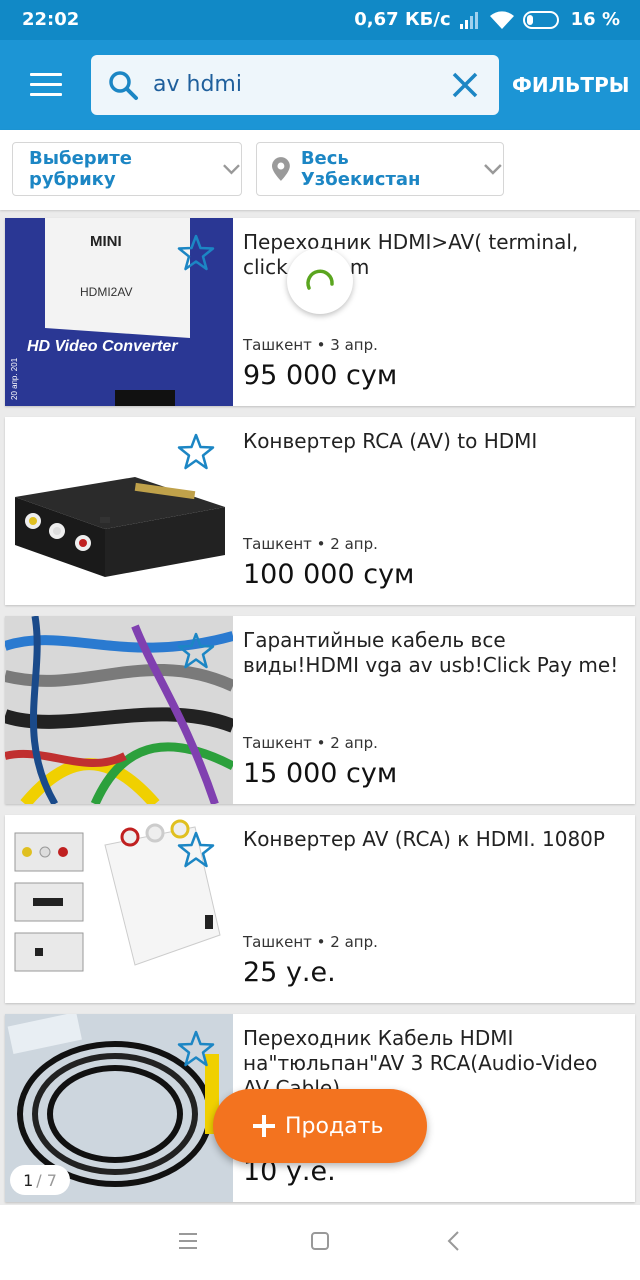 The width and height of the screenshot is (640, 1280). What do you see at coordinates (46, 85) in the screenshot?
I see `menu-icon` at bounding box center [46, 85].